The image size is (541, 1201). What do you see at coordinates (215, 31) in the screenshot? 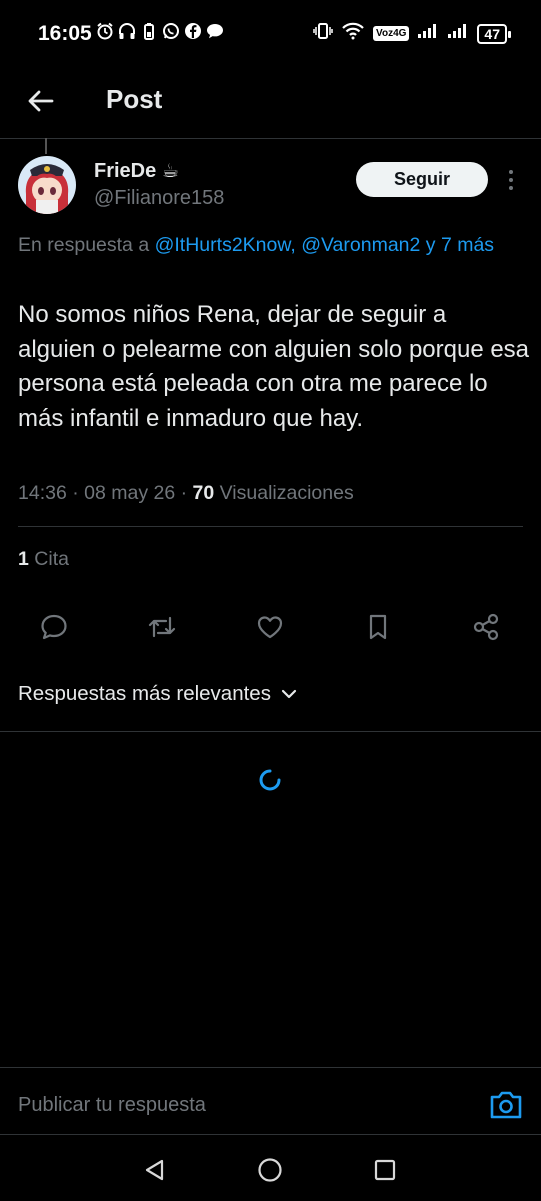
I see `chat-icon` at bounding box center [215, 31].